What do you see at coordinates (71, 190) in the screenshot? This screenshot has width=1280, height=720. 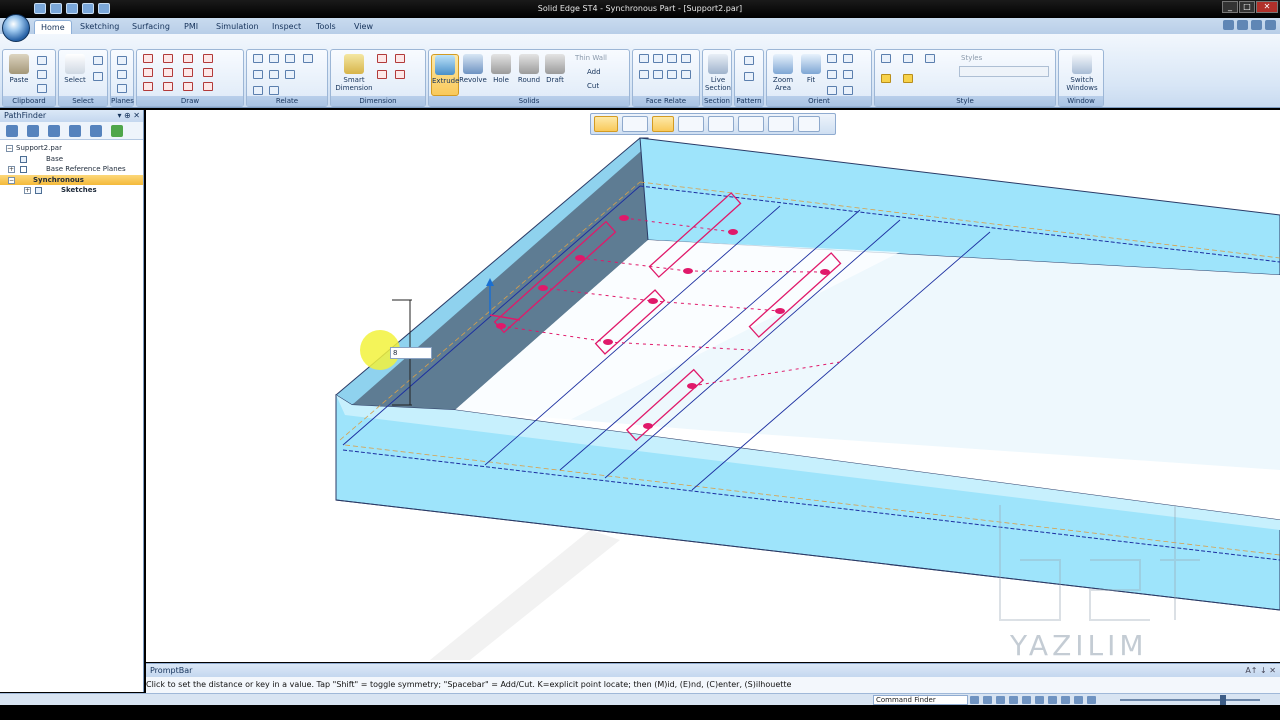 I see `tree-item-sketches: + Sketches` at bounding box center [71, 190].